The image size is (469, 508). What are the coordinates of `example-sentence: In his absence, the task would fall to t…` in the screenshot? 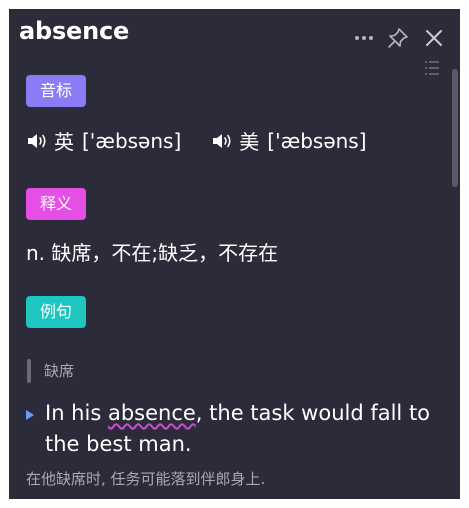 It's located at (250, 429).